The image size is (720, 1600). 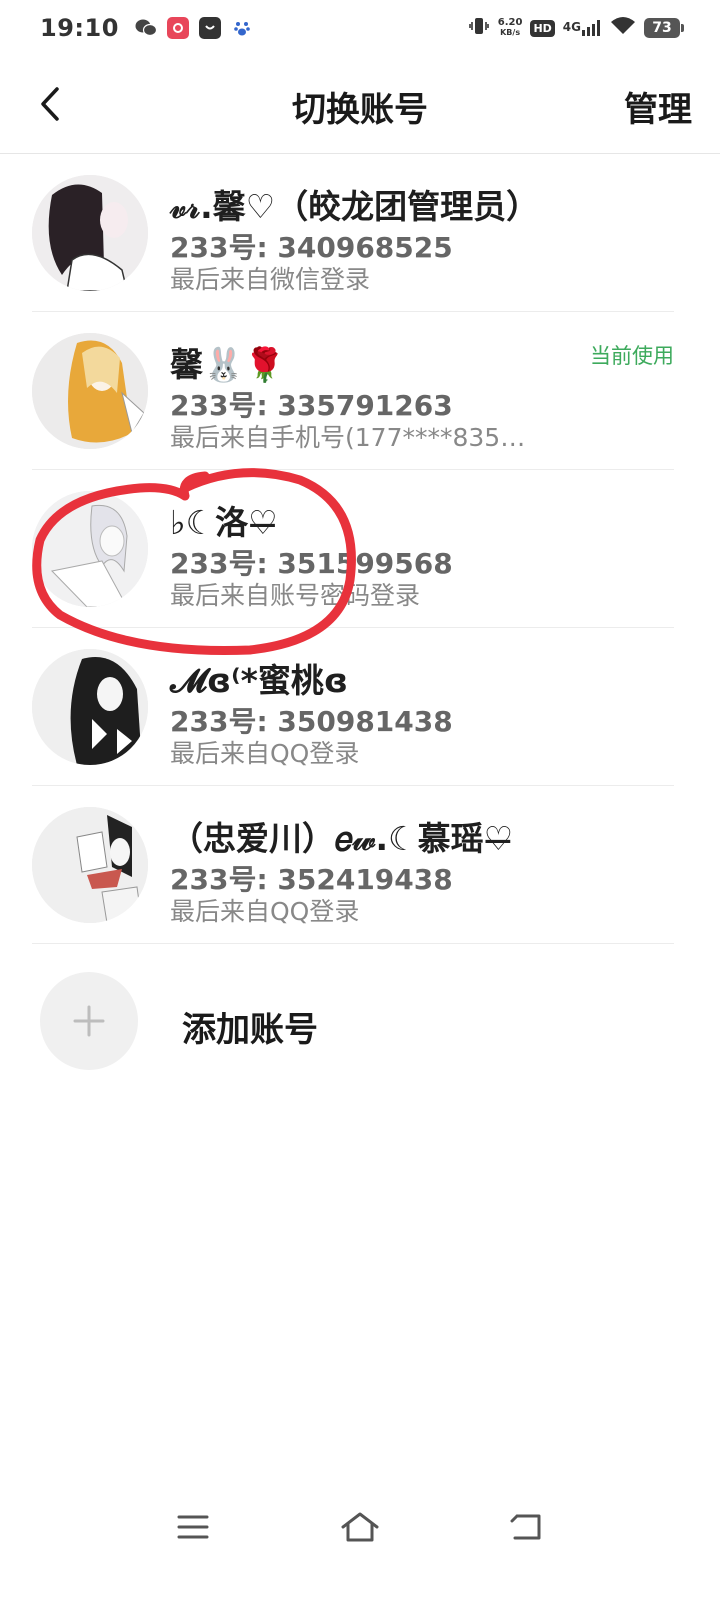 What do you see at coordinates (228, 364) in the screenshot?
I see `account-name: 馨🐰🌹` at bounding box center [228, 364].